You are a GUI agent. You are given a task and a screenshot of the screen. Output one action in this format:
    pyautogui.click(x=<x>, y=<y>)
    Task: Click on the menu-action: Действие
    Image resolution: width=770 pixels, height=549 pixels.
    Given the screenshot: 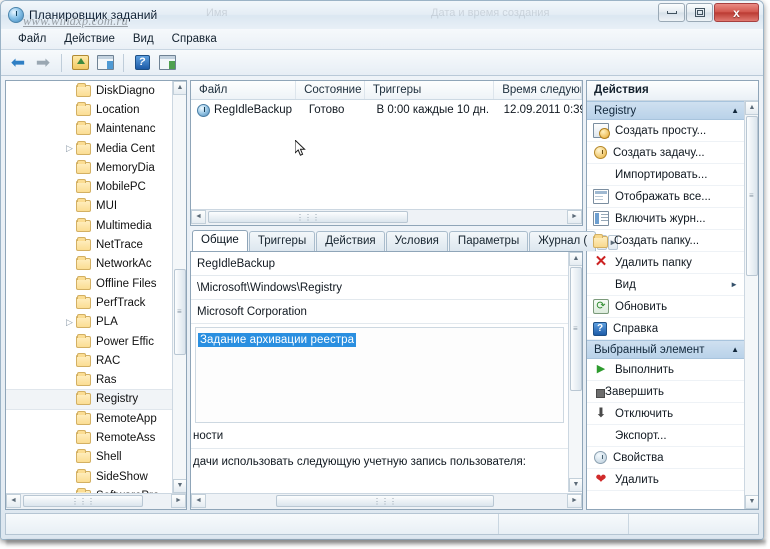 What is the action you would take?
    pyautogui.click(x=89, y=39)
    